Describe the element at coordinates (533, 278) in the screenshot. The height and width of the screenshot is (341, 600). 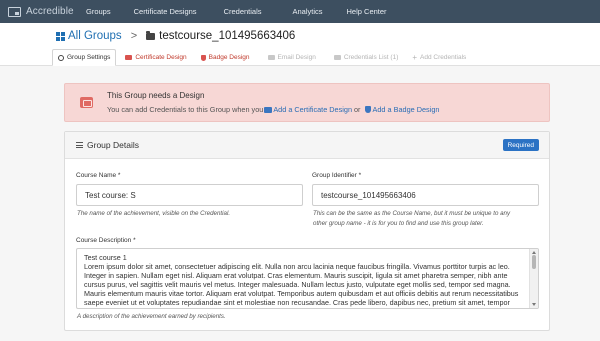
I see `textarea-scrollbar` at that location.